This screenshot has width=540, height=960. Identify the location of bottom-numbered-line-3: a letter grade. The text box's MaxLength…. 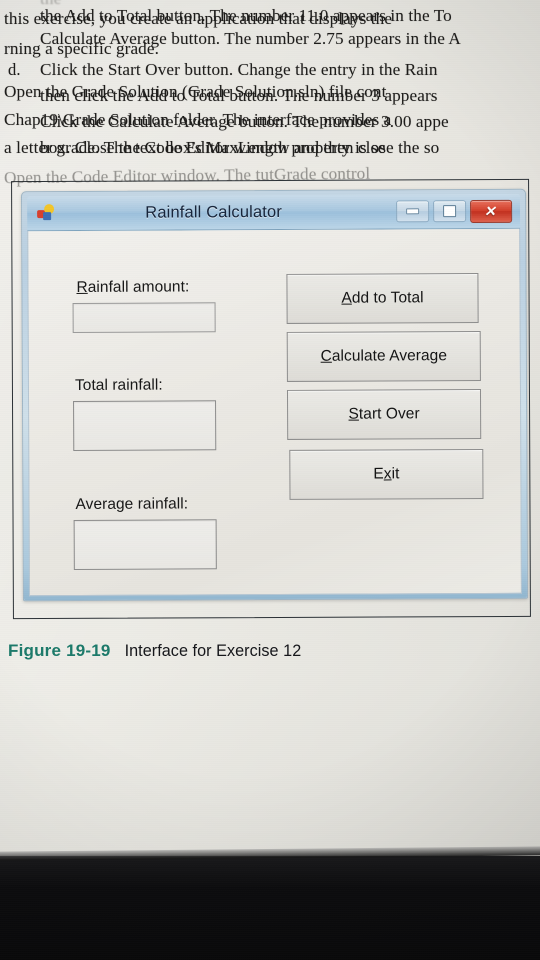
(195, 147).